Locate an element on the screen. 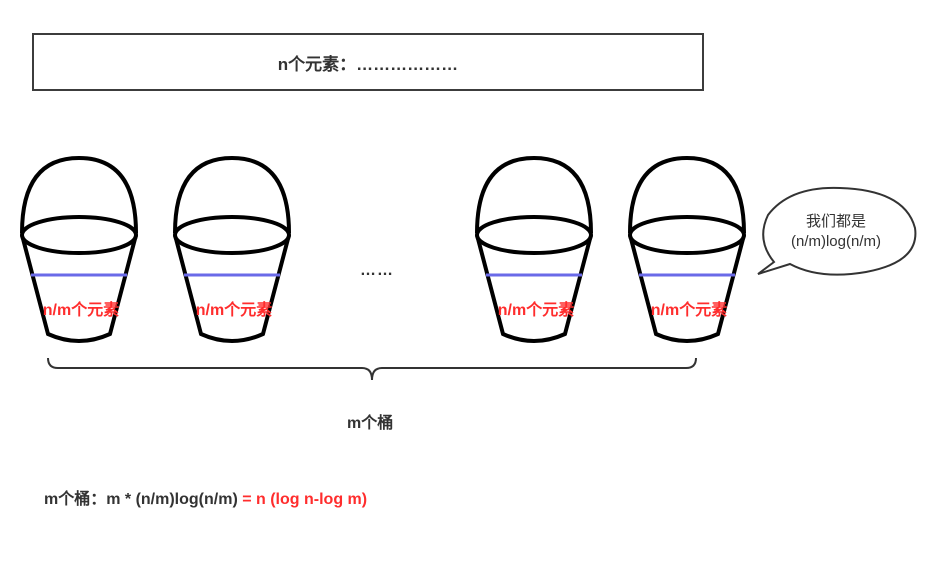 This screenshot has height=574, width=947. callout-line-2: (n/m)log(n/m) is located at coordinates (835, 241).